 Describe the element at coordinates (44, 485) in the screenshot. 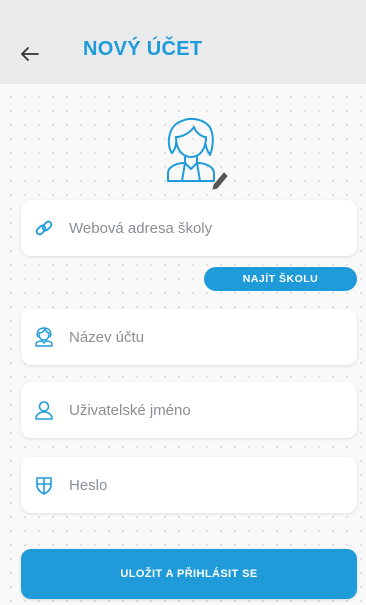

I see `shield-icon` at that location.